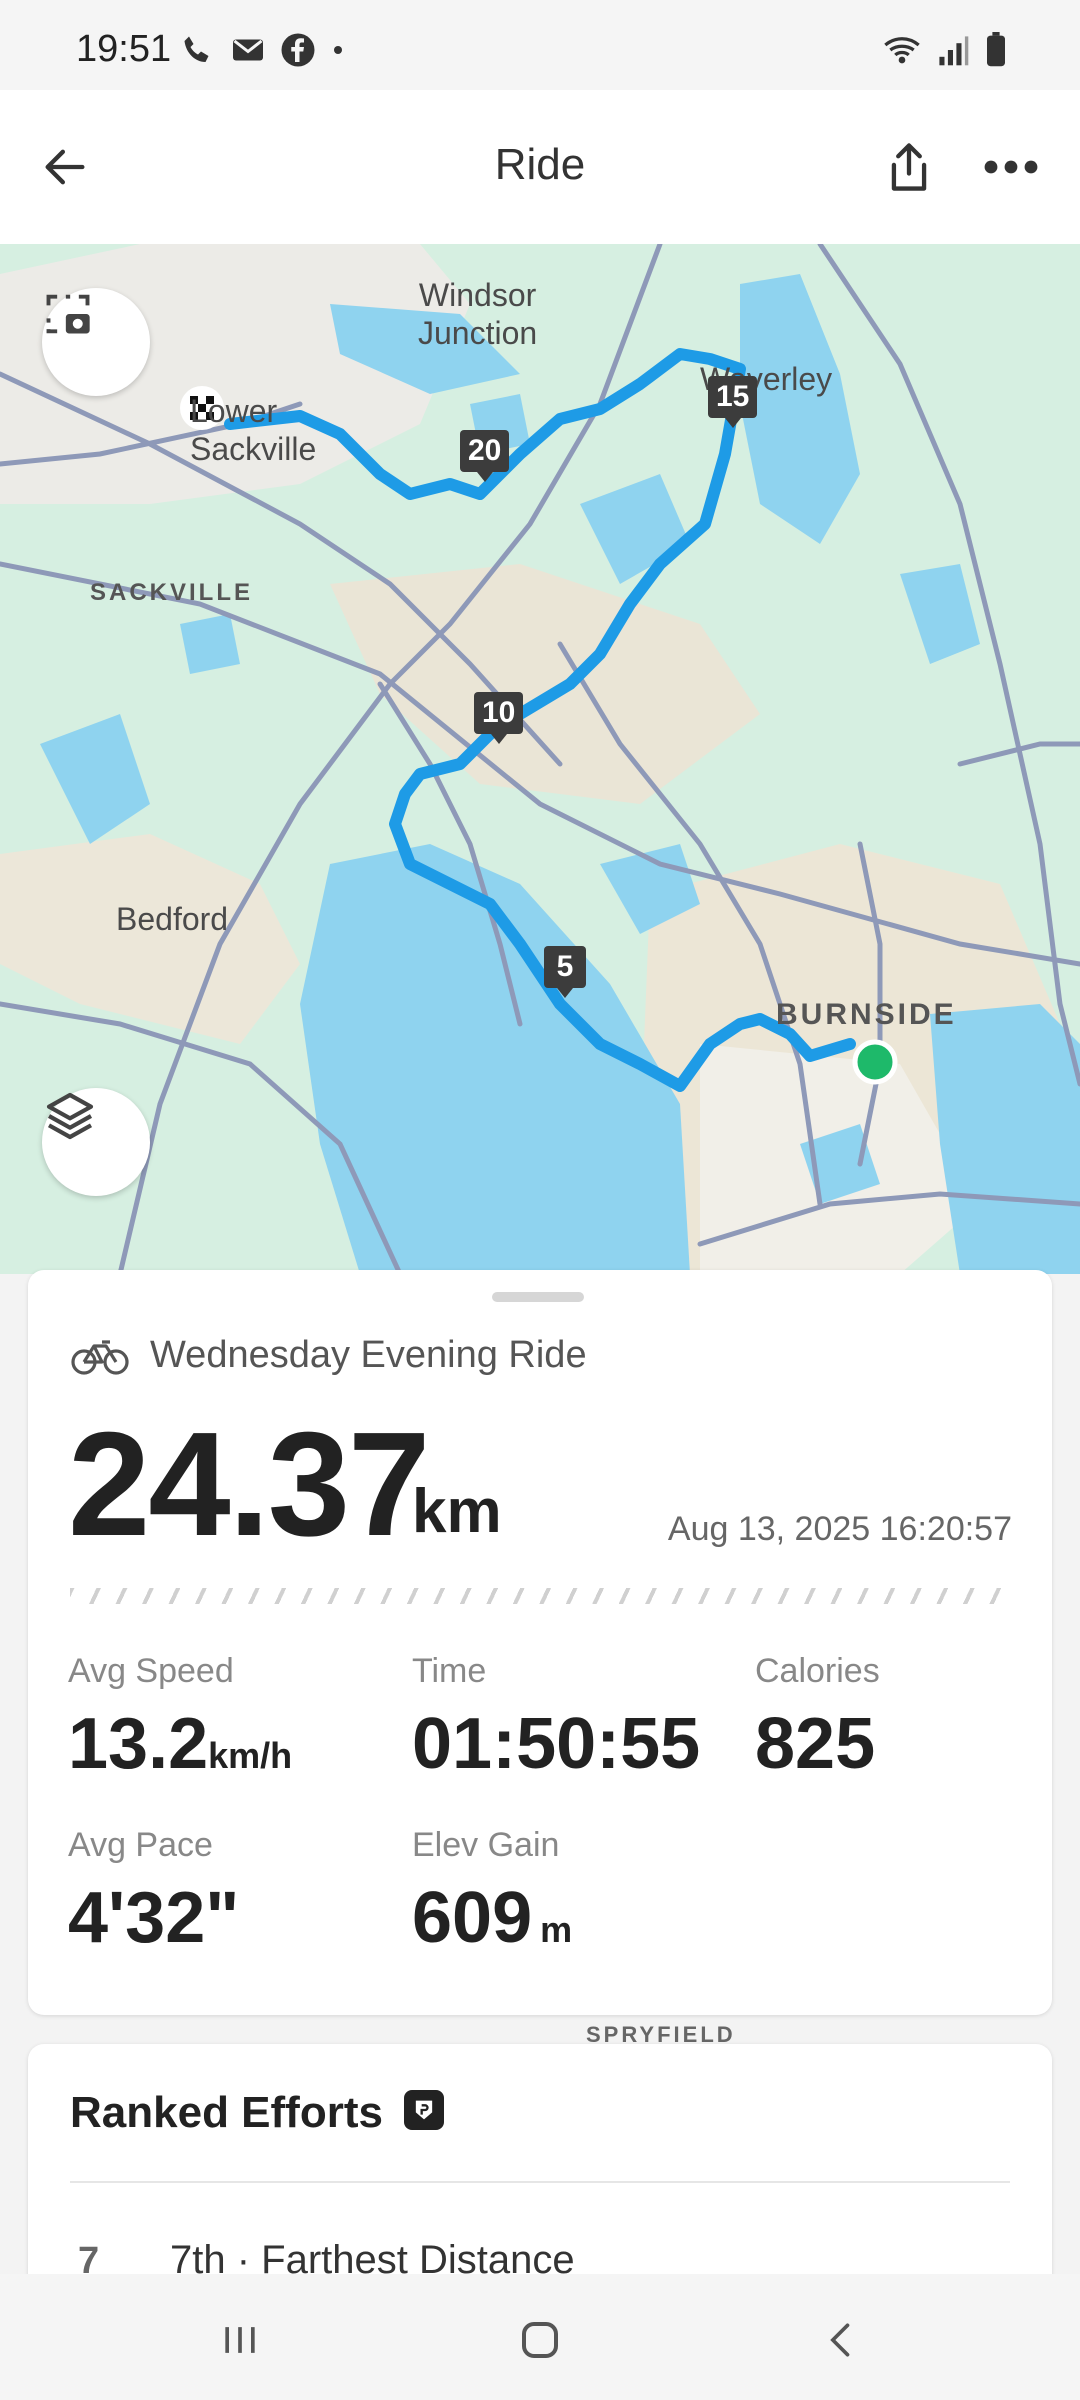 The width and height of the screenshot is (1080, 2400). Describe the element at coordinates (733, 402) in the screenshot. I see `km-marker-15: 15` at that location.